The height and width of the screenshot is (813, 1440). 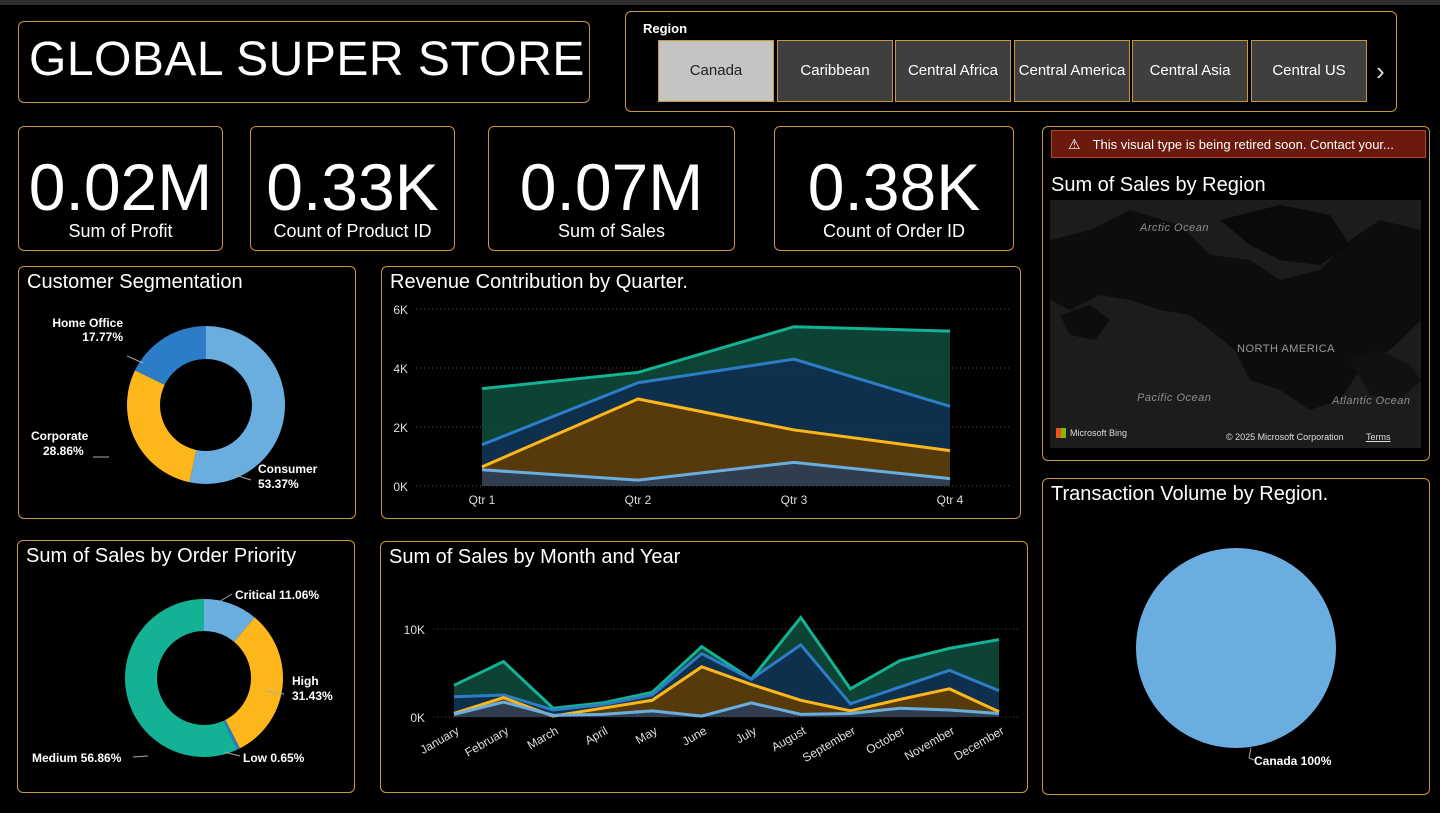 What do you see at coordinates (352, 231) in the screenshot?
I see `kpi-label: Count of Product ID` at bounding box center [352, 231].